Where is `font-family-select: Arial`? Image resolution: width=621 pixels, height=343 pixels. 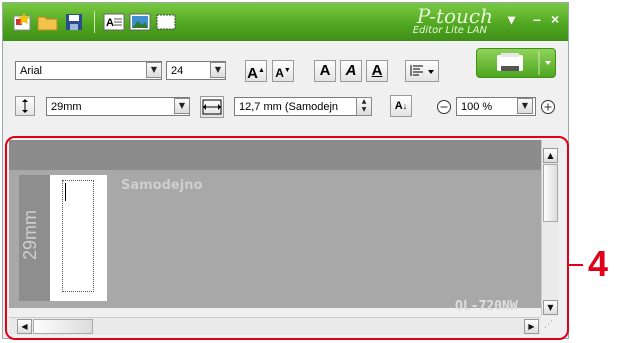
font-family-select: Arial is located at coordinates (88, 70).